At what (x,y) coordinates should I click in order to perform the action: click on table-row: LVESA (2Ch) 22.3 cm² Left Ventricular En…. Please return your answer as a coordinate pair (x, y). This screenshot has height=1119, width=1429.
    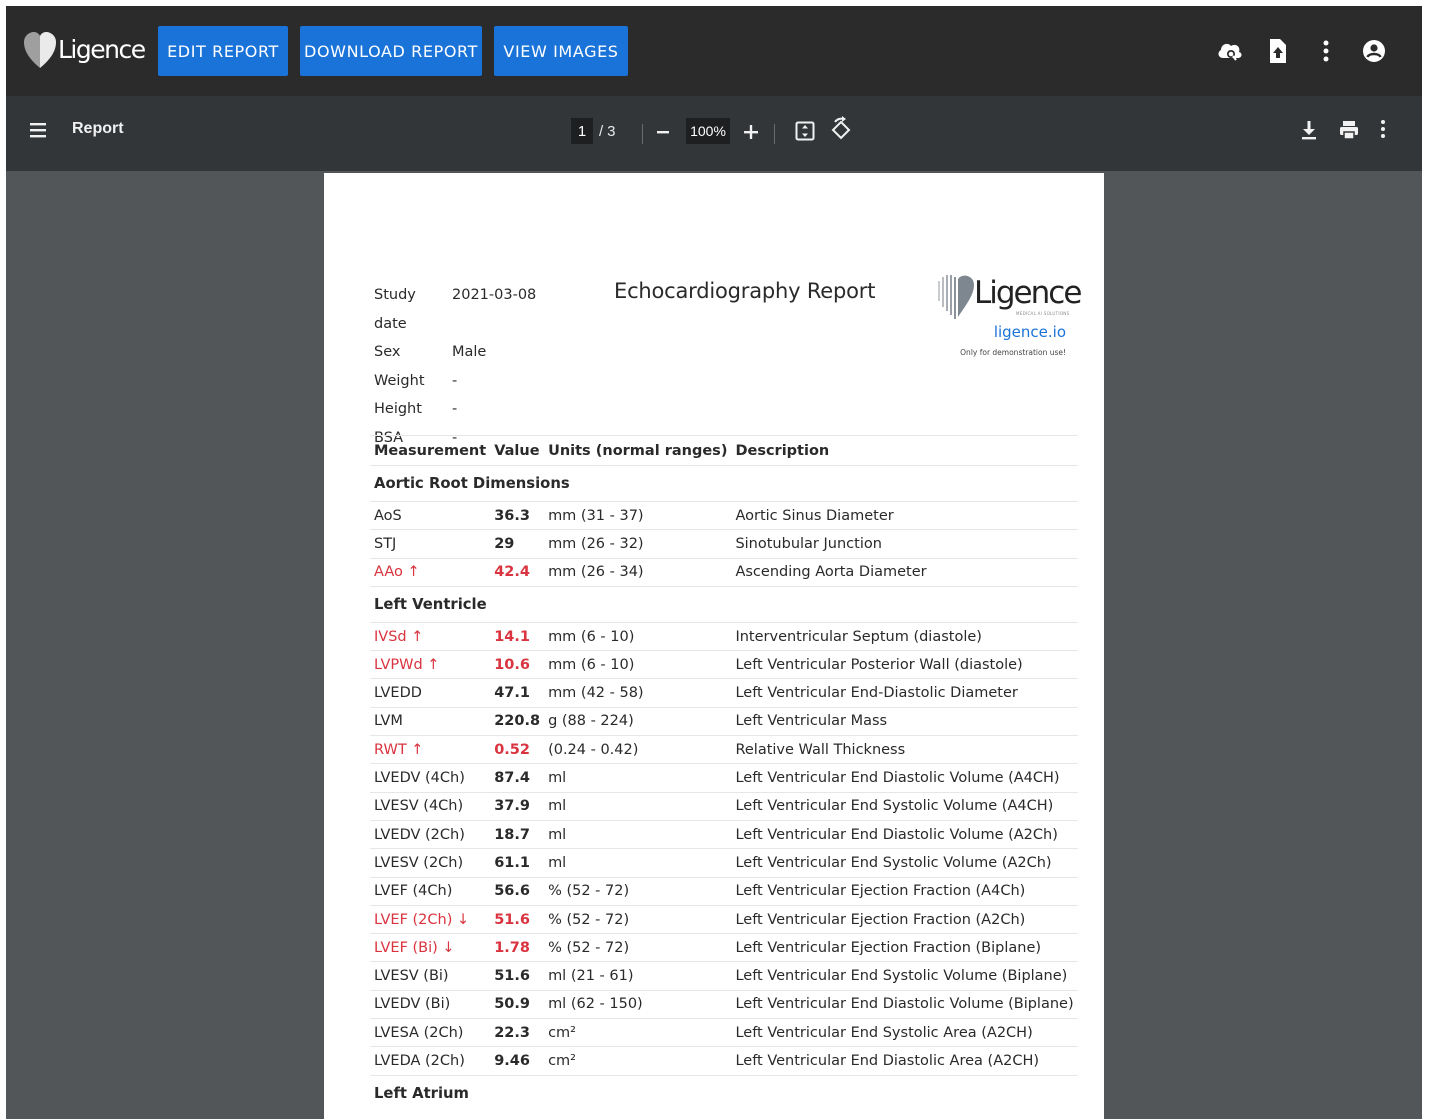
    Looking at the image, I should click on (724, 1032).